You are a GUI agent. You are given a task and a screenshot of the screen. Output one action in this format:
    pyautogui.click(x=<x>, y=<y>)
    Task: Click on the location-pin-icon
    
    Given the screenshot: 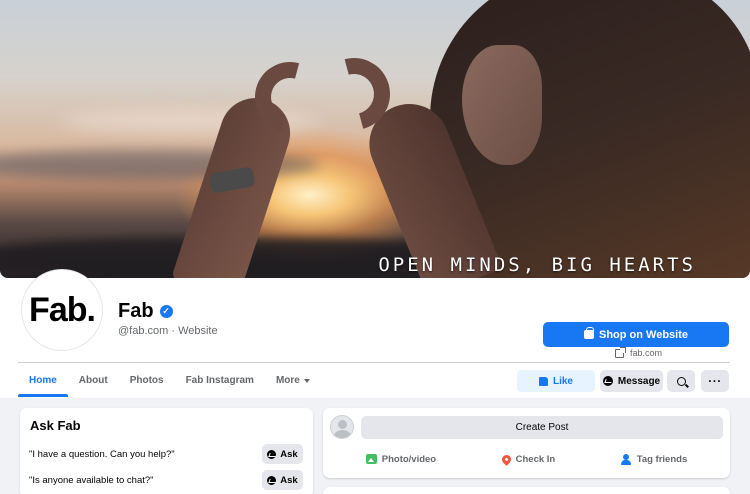 What is the action you would take?
    pyautogui.click(x=506, y=459)
    